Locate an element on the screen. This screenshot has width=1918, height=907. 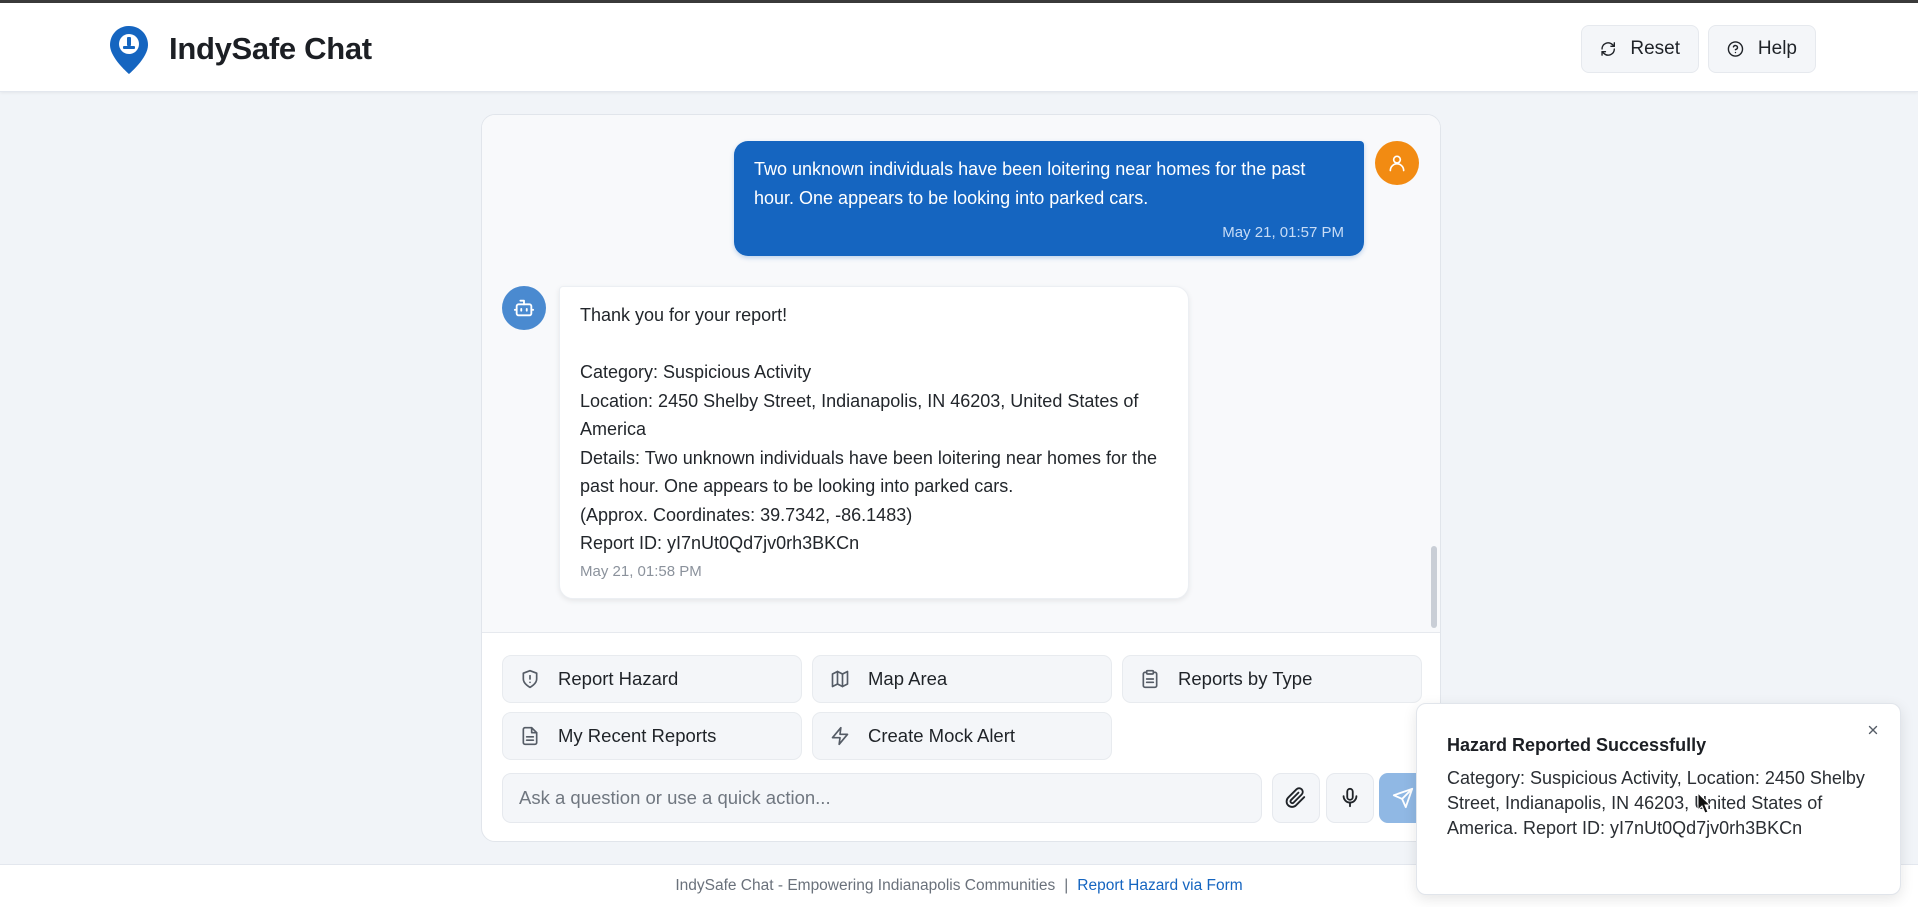
report-hazard-form-link: Report Hazard via Form is located at coordinates (1159, 886).